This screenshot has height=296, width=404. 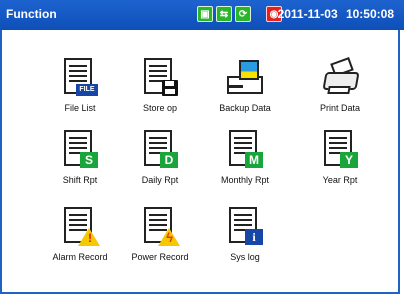 What do you see at coordinates (31, 14) in the screenshot?
I see `screen-title: Function` at bounding box center [31, 14].